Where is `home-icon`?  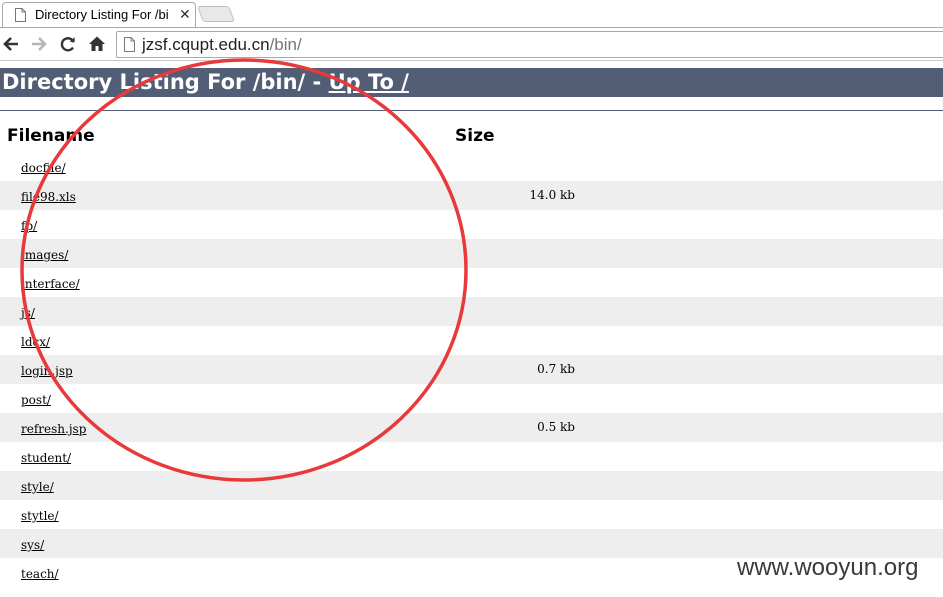
home-icon is located at coordinates (97, 43).